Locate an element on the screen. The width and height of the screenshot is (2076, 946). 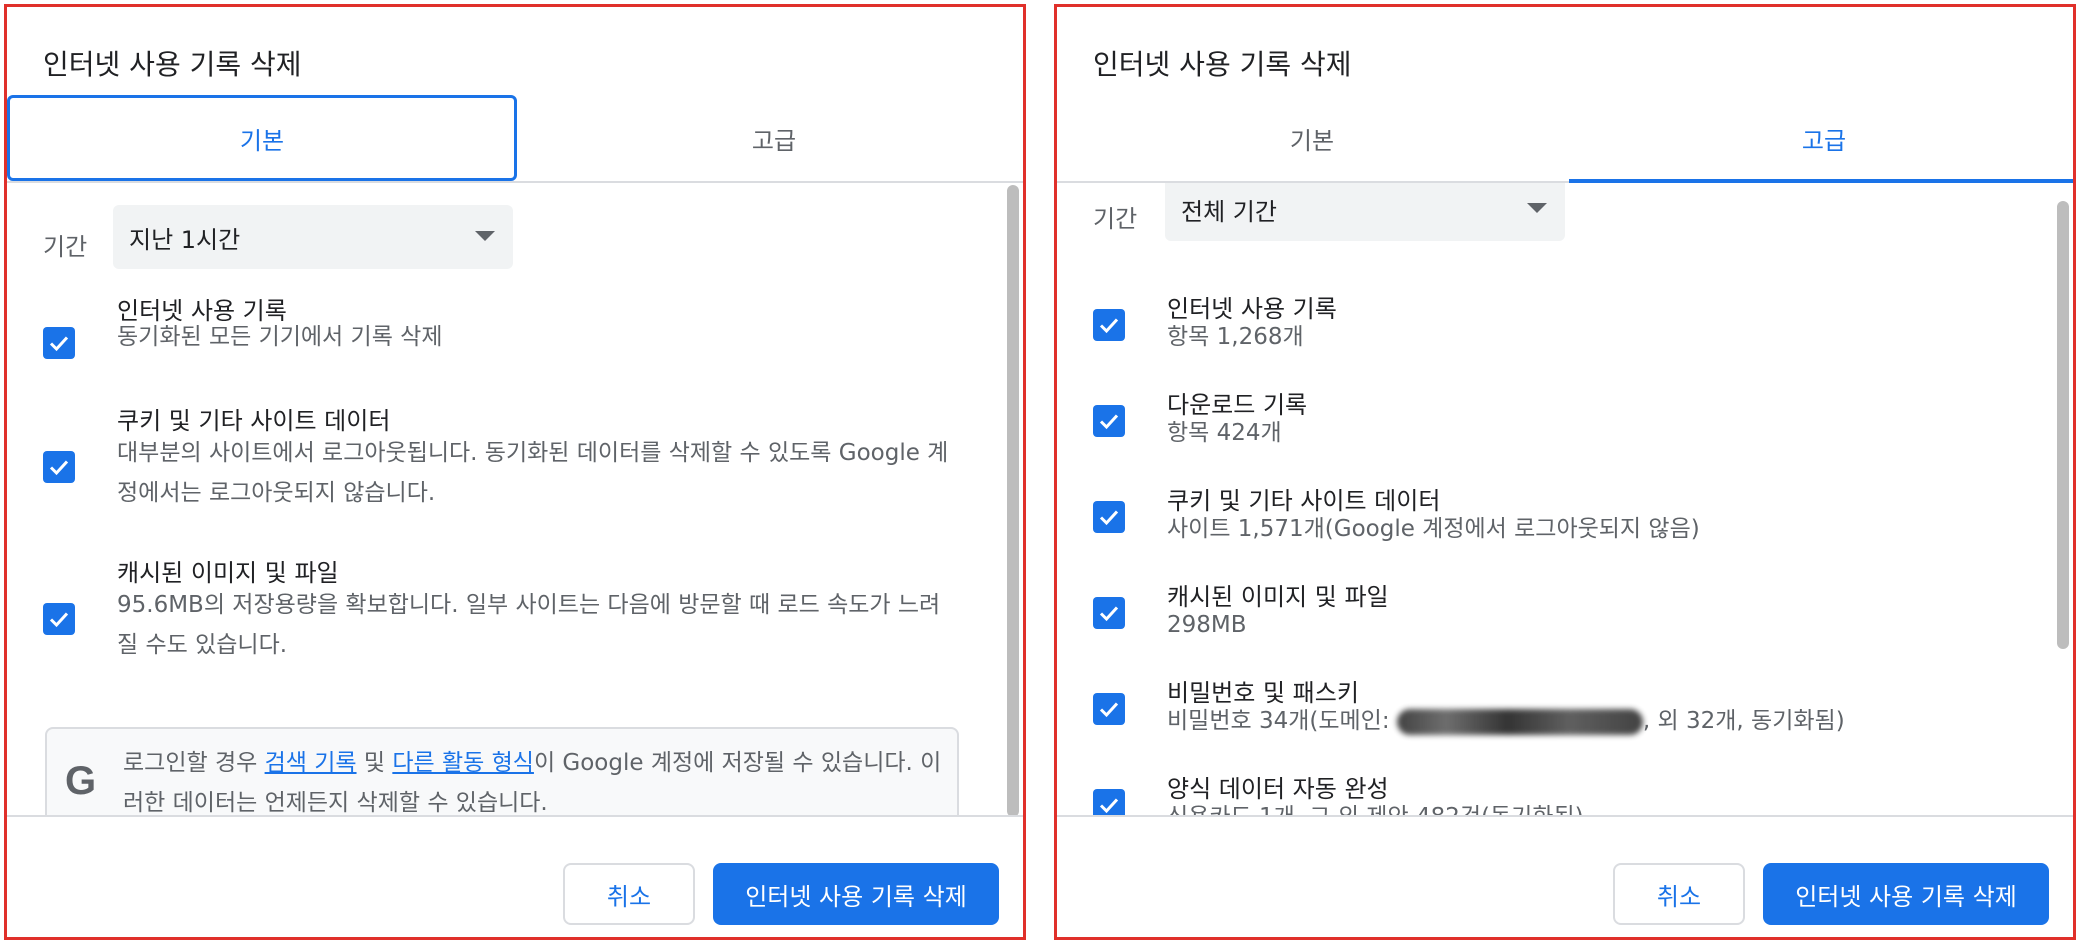
option-subtitle: 298MB is located at coordinates (1207, 625).